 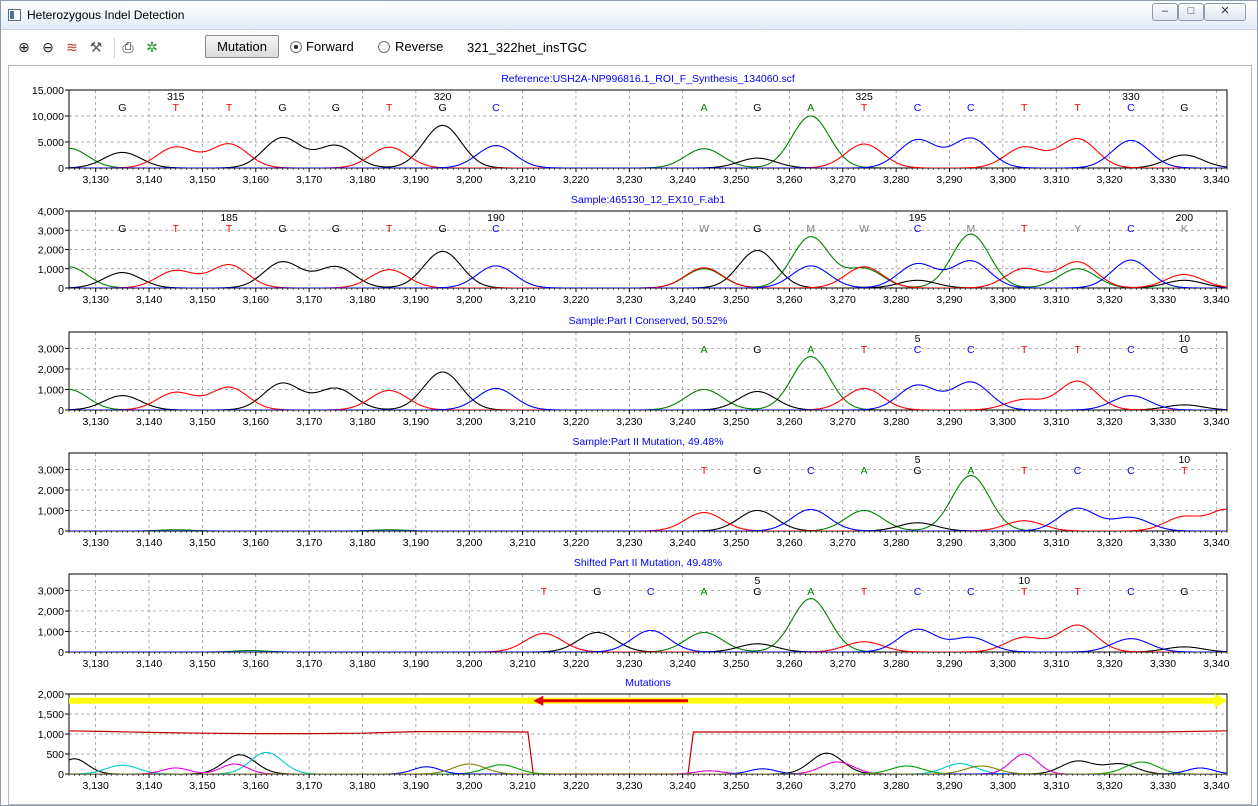 I want to click on zoom-in-icon: ⊕, so click(x=24, y=47).